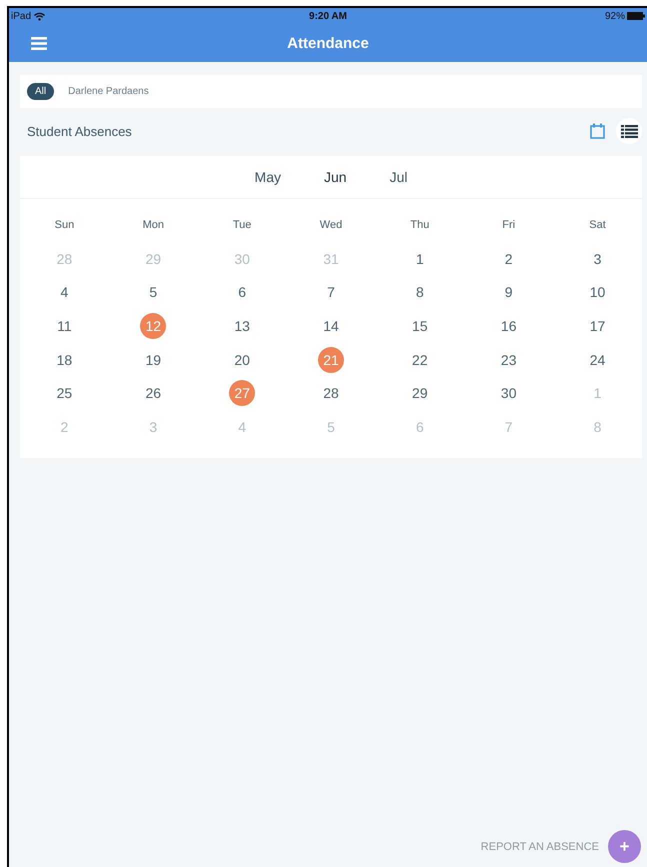 This screenshot has height=867, width=647. What do you see at coordinates (64, 225) in the screenshot?
I see `weekday-label: Sun` at bounding box center [64, 225].